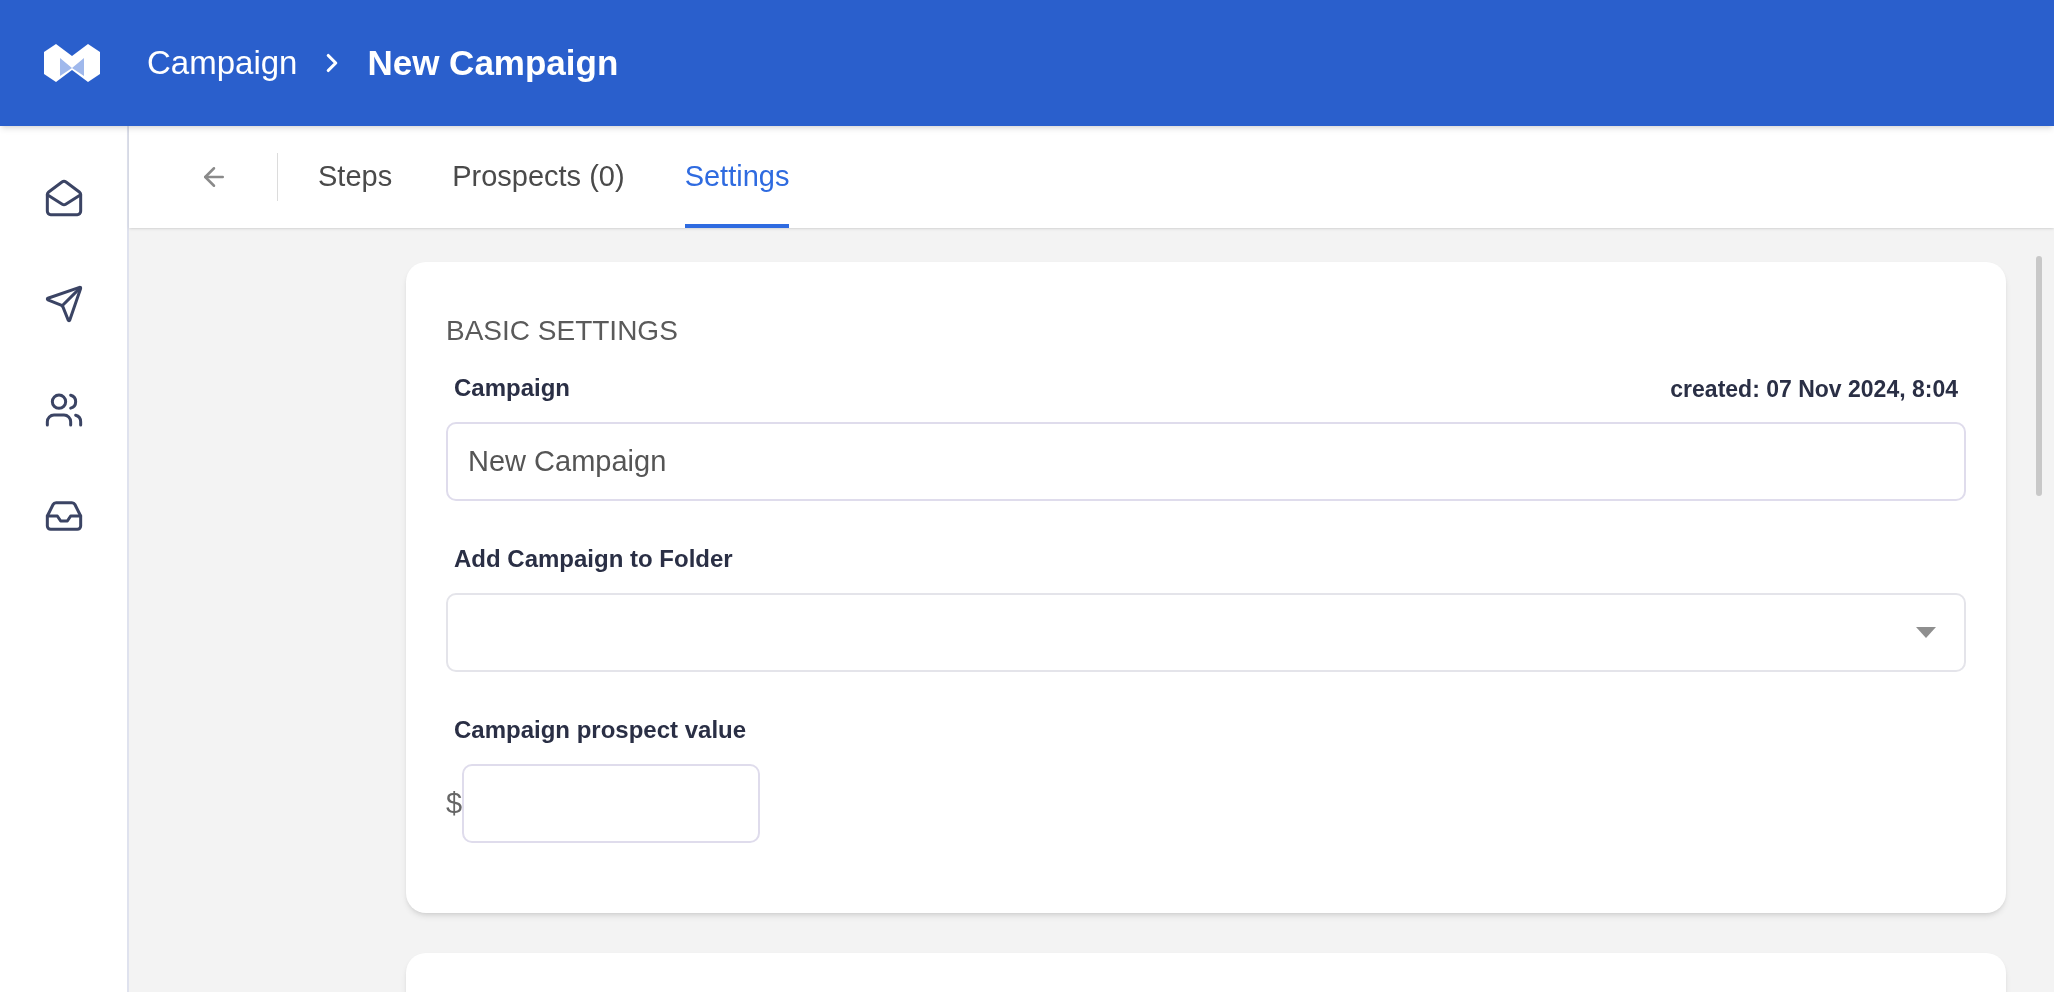 Image resolution: width=2054 pixels, height=992 pixels. I want to click on section-heading: BASIC SETTINGS, so click(562, 331).